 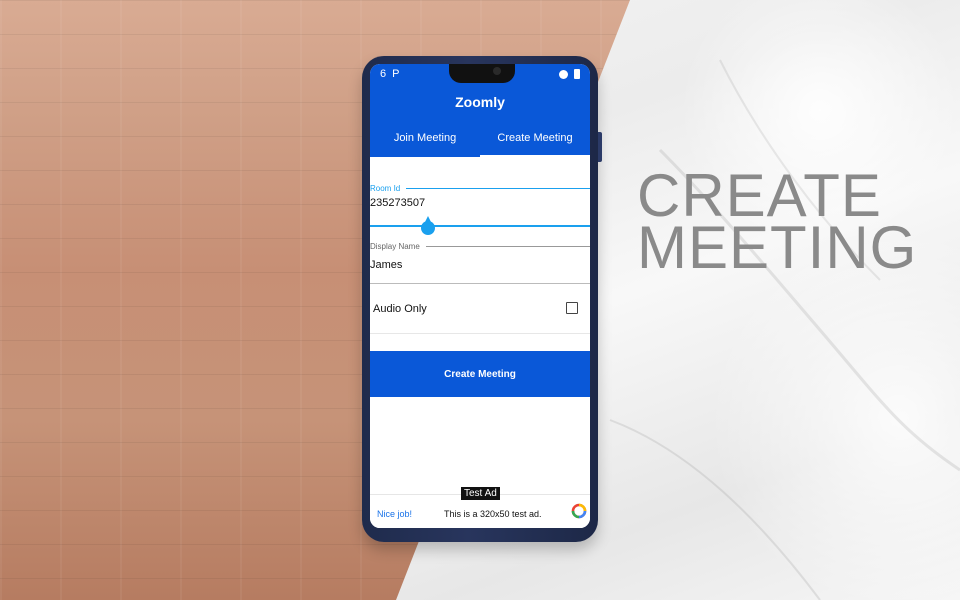 I want to click on headline: CREATE MEETING, so click(x=797, y=223).